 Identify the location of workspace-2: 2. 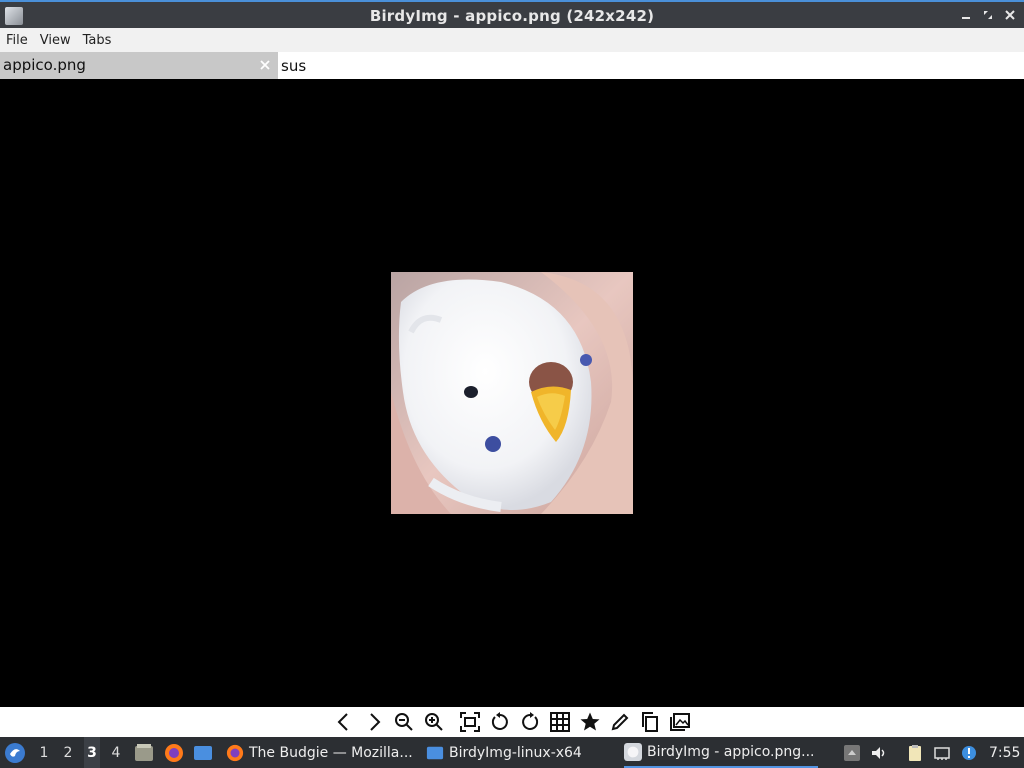
(68, 752).